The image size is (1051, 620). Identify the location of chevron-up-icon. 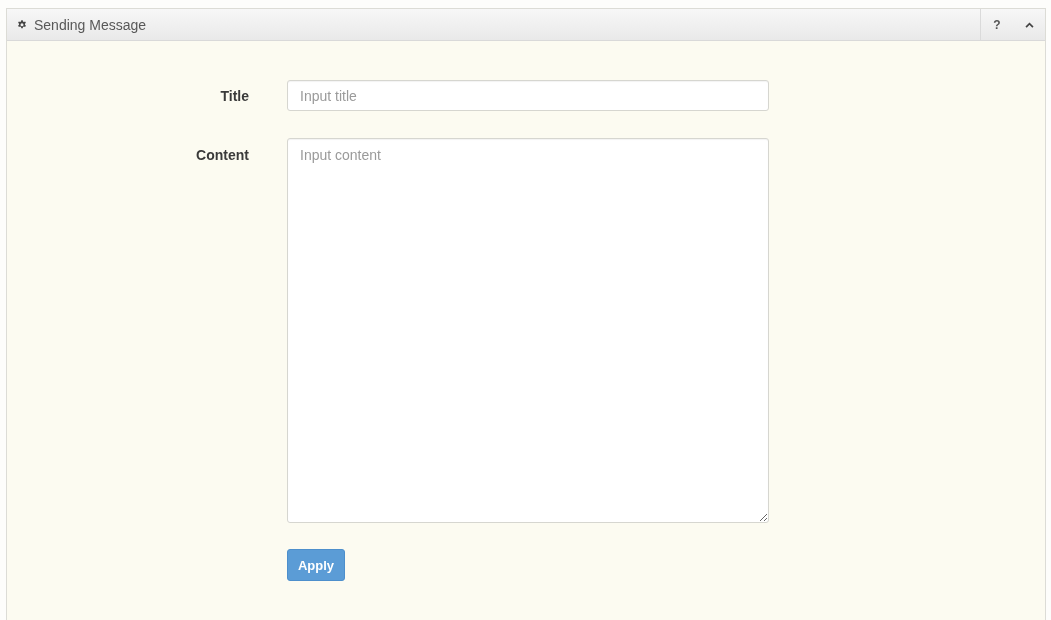
(1029, 24).